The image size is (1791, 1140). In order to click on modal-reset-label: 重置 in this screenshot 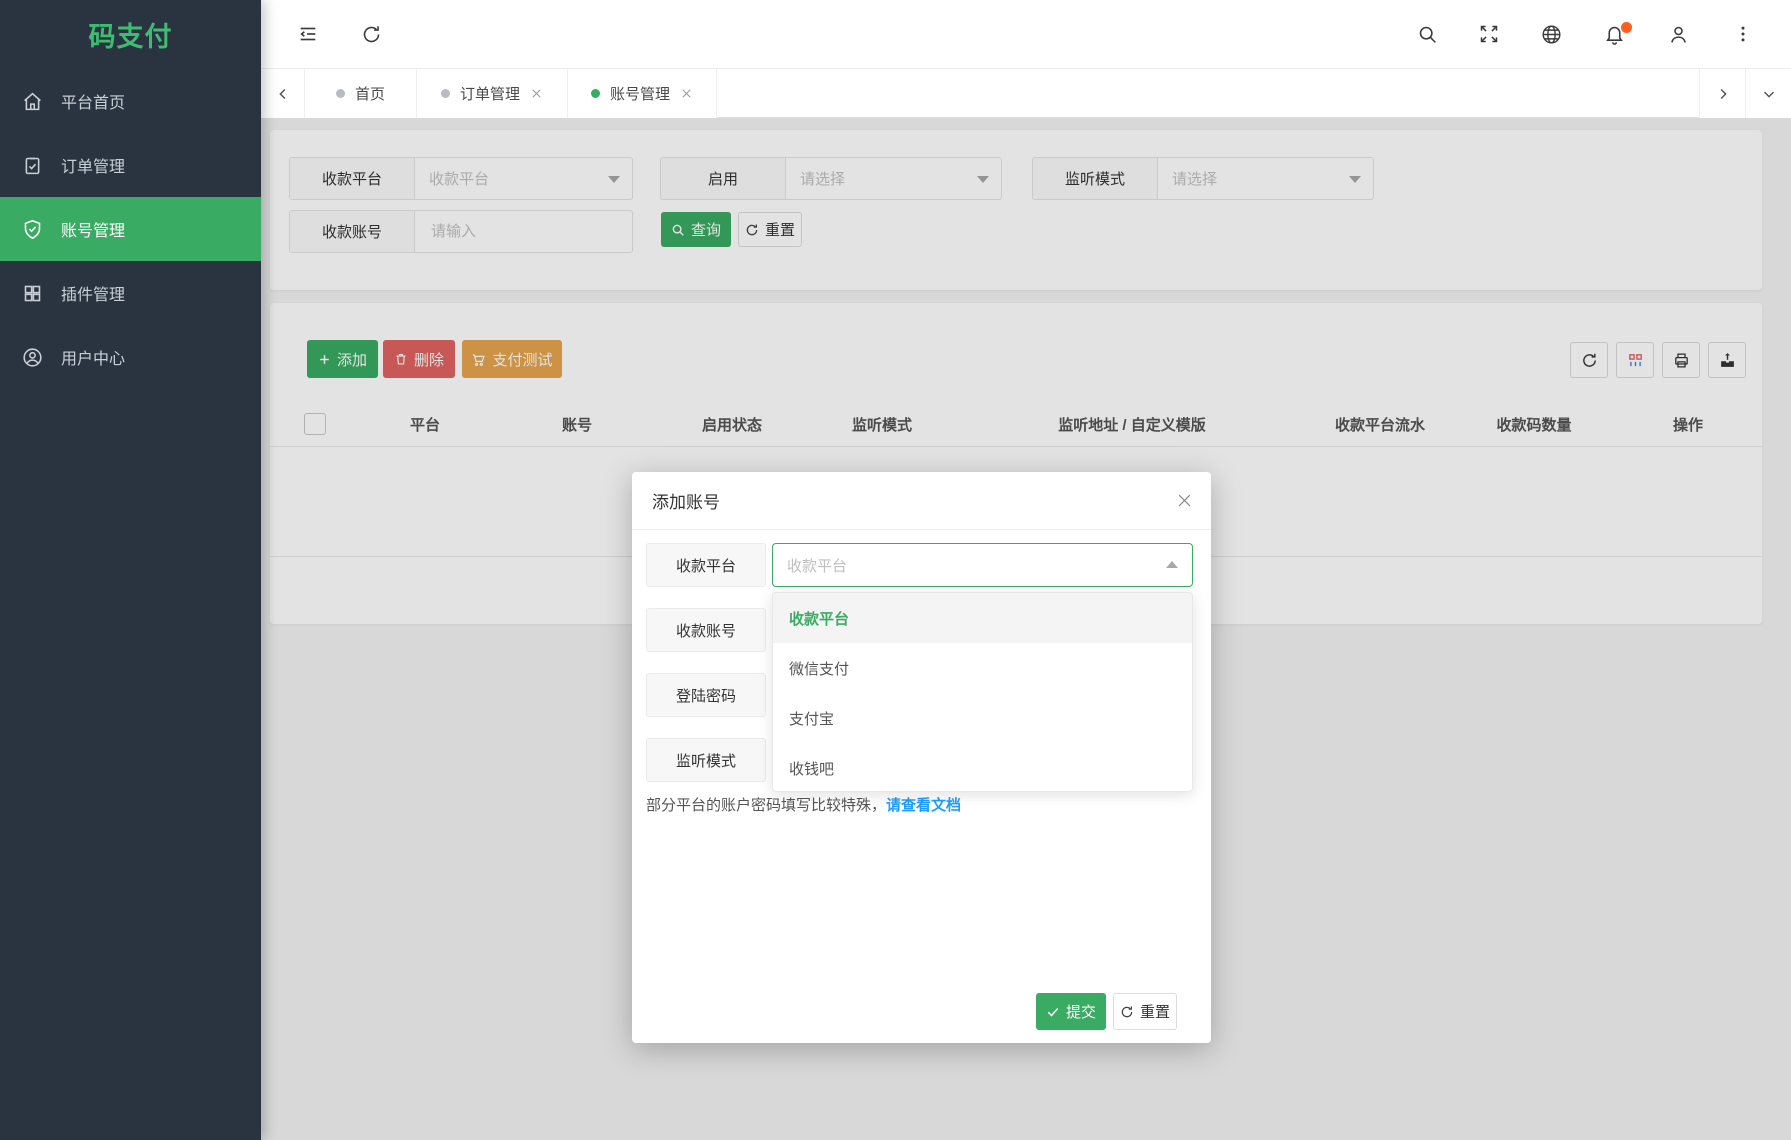, I will do `click(1155, 1012)`.